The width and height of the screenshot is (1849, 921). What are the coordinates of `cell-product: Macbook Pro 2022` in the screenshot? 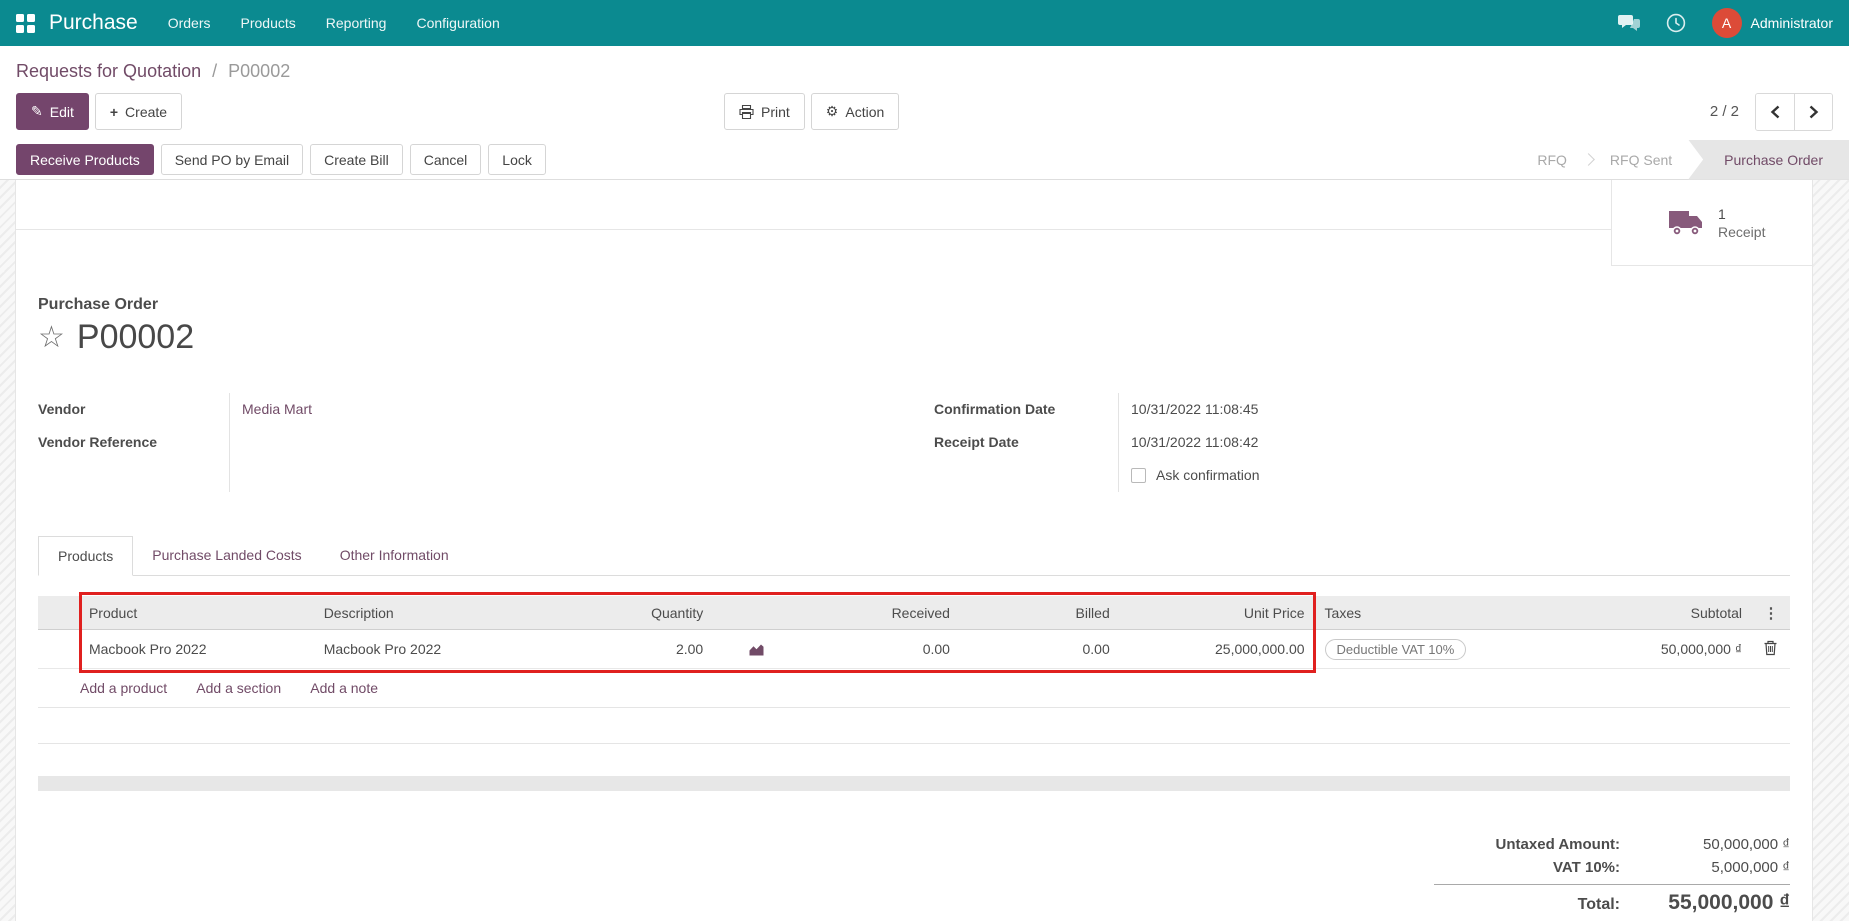 It's located at (196, 649).